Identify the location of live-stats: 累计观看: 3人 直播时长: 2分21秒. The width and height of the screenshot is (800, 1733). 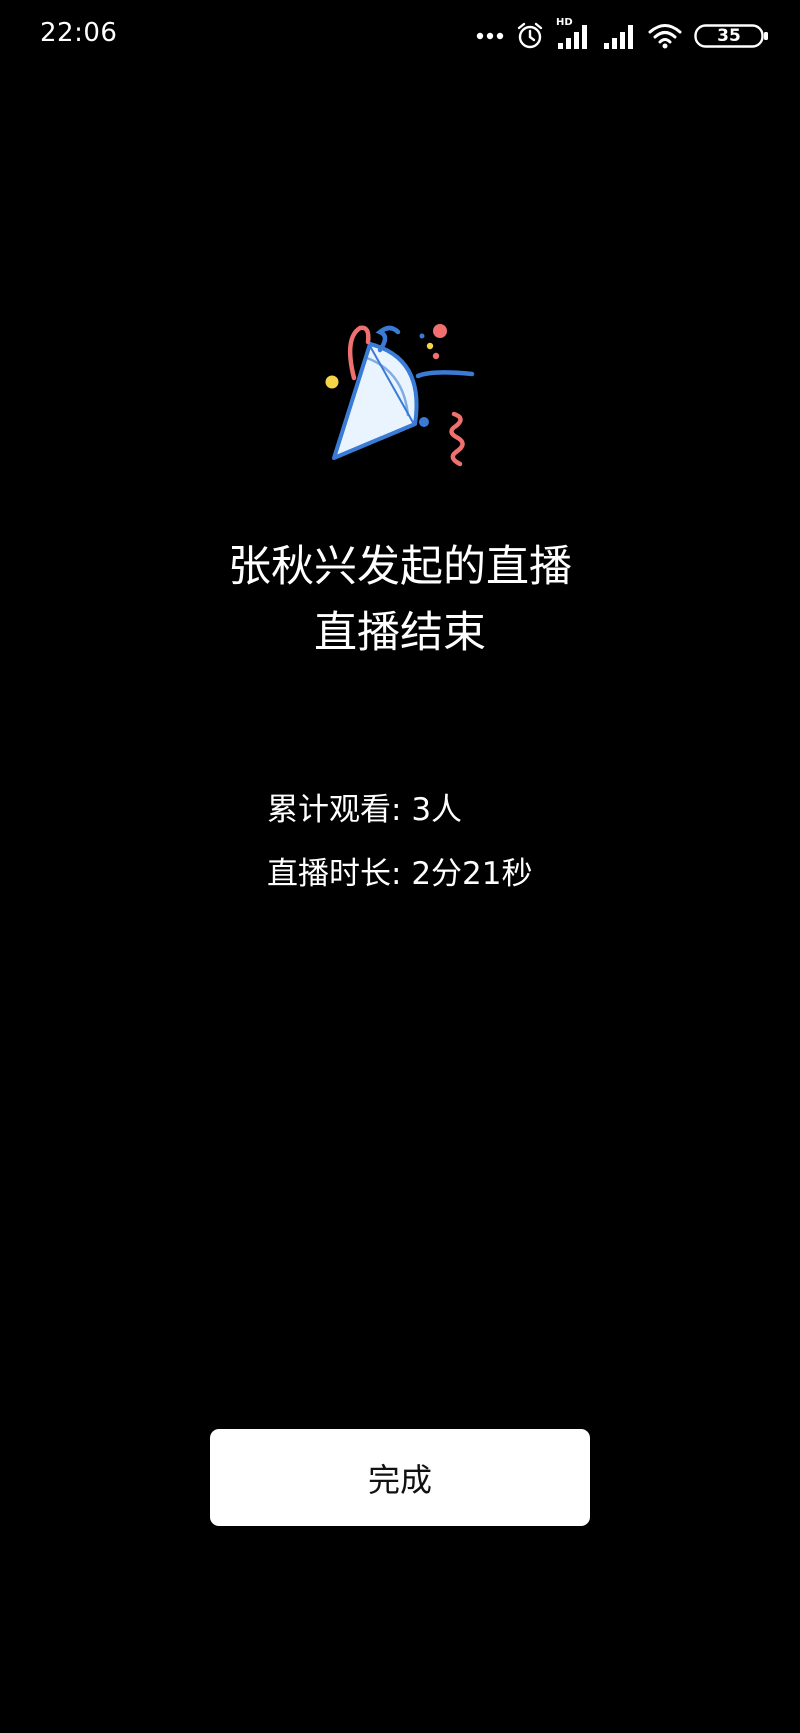
(399, 848).